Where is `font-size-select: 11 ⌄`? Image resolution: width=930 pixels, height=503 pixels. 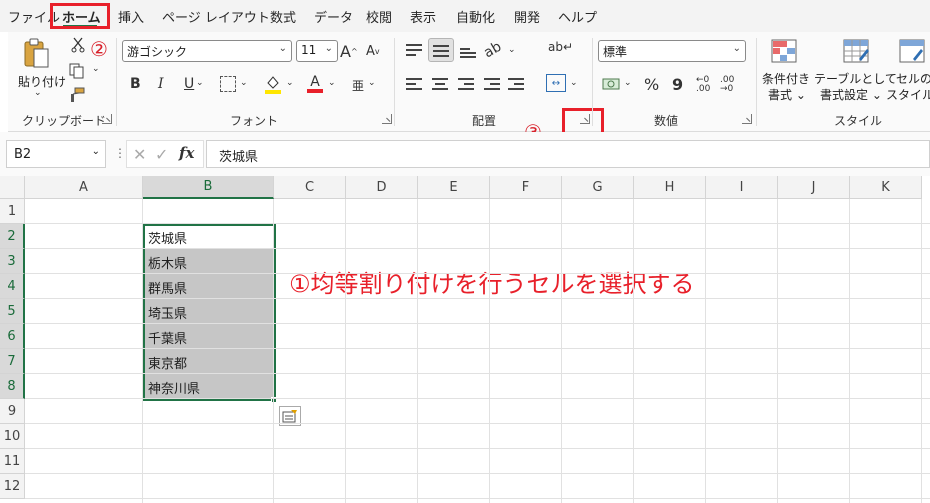 font-size-select: 11 ⌄ is located at coordinates (317, 51).